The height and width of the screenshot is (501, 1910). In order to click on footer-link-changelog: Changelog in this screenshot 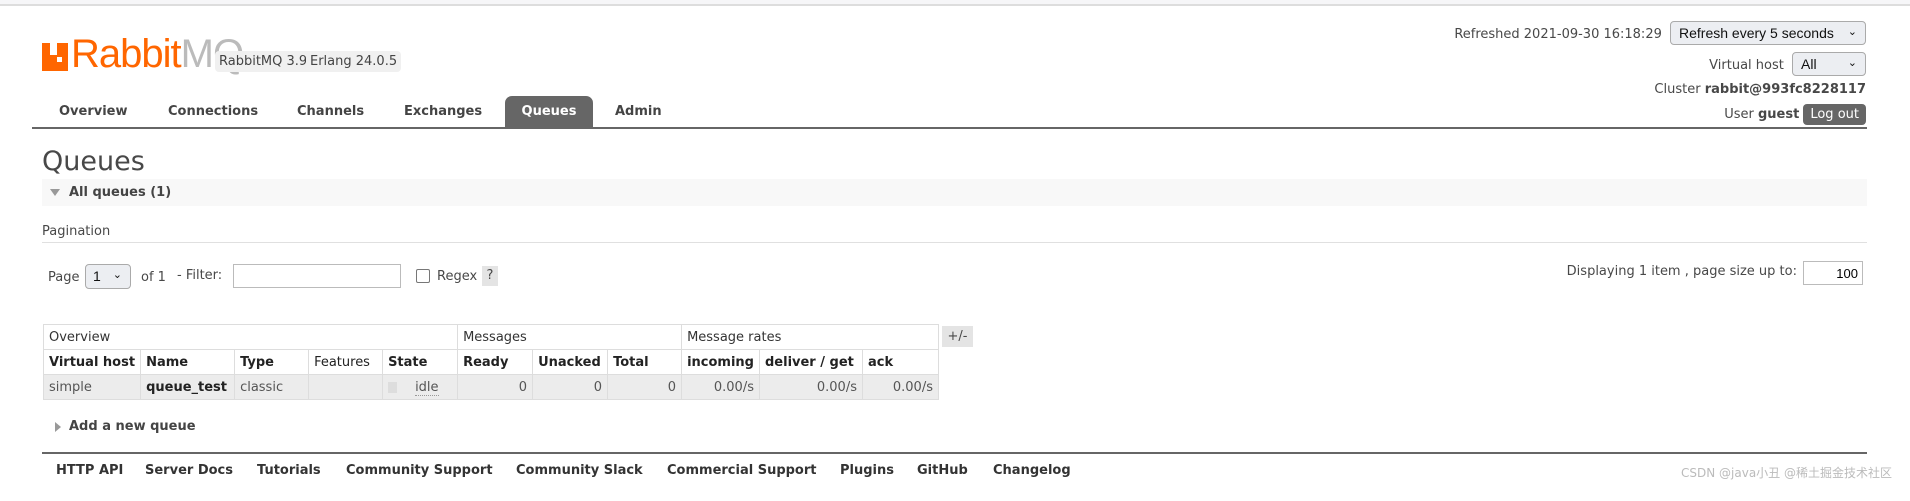, I will do `click(1032, 470)`.